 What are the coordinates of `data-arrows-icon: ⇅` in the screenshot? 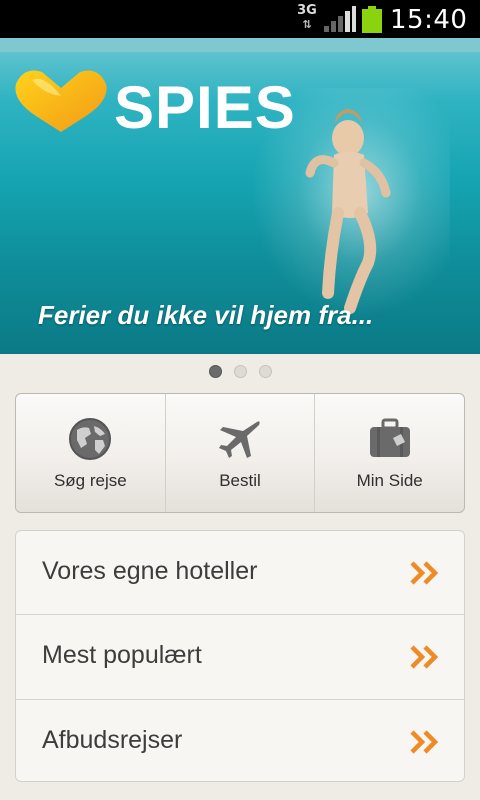 It's located at (307, 24).